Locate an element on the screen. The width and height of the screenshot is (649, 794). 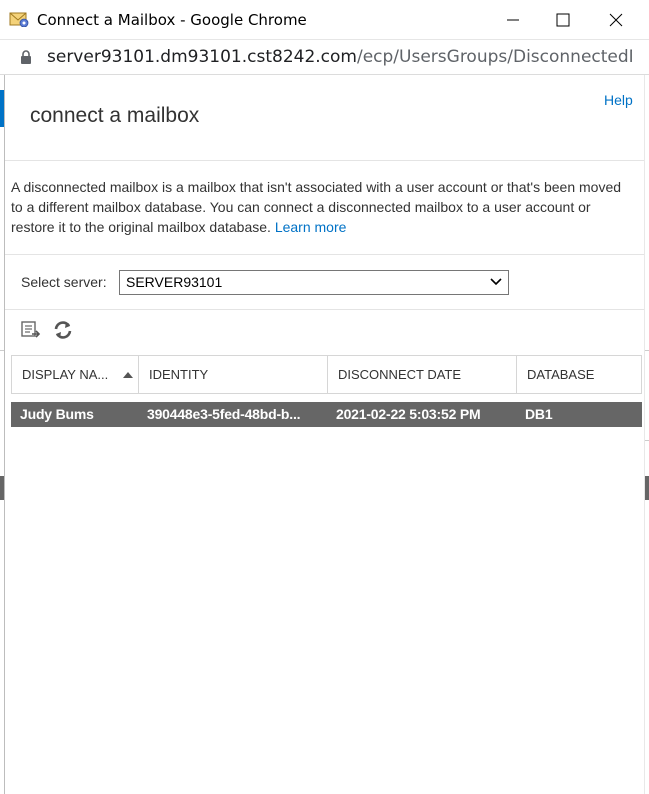
column-label: DISCONNECT DATE is located at coordinates (400, 374).